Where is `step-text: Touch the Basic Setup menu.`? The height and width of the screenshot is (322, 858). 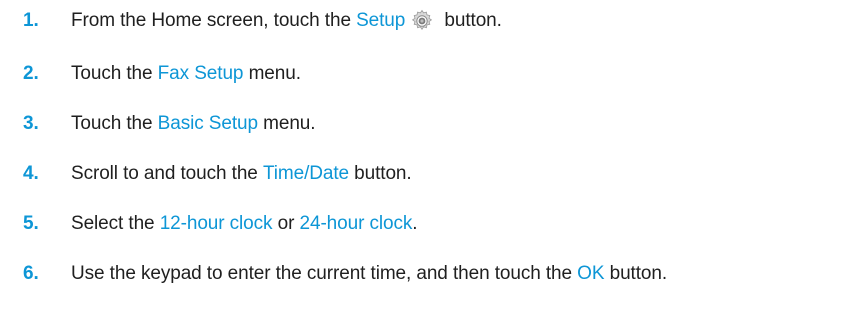
step-text: Touch the Basic Setup menu. is located at coordinates (193, 124).